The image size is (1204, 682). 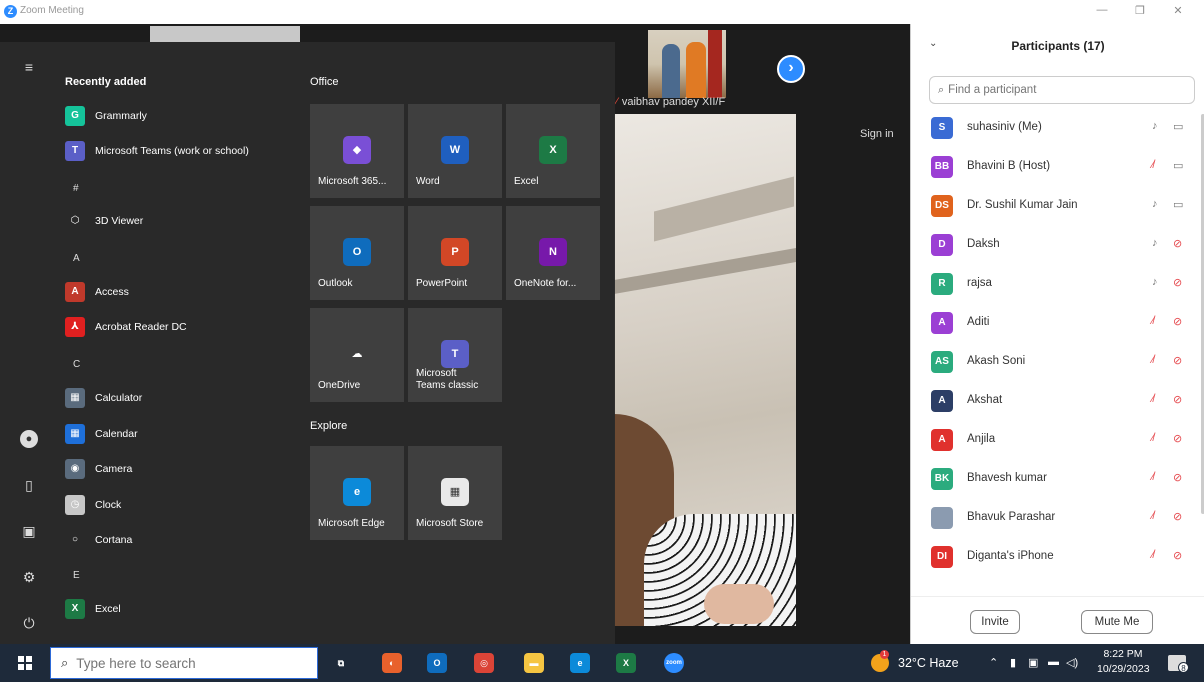 I want to click on edge-icon: e, so click(x=580, y=663).